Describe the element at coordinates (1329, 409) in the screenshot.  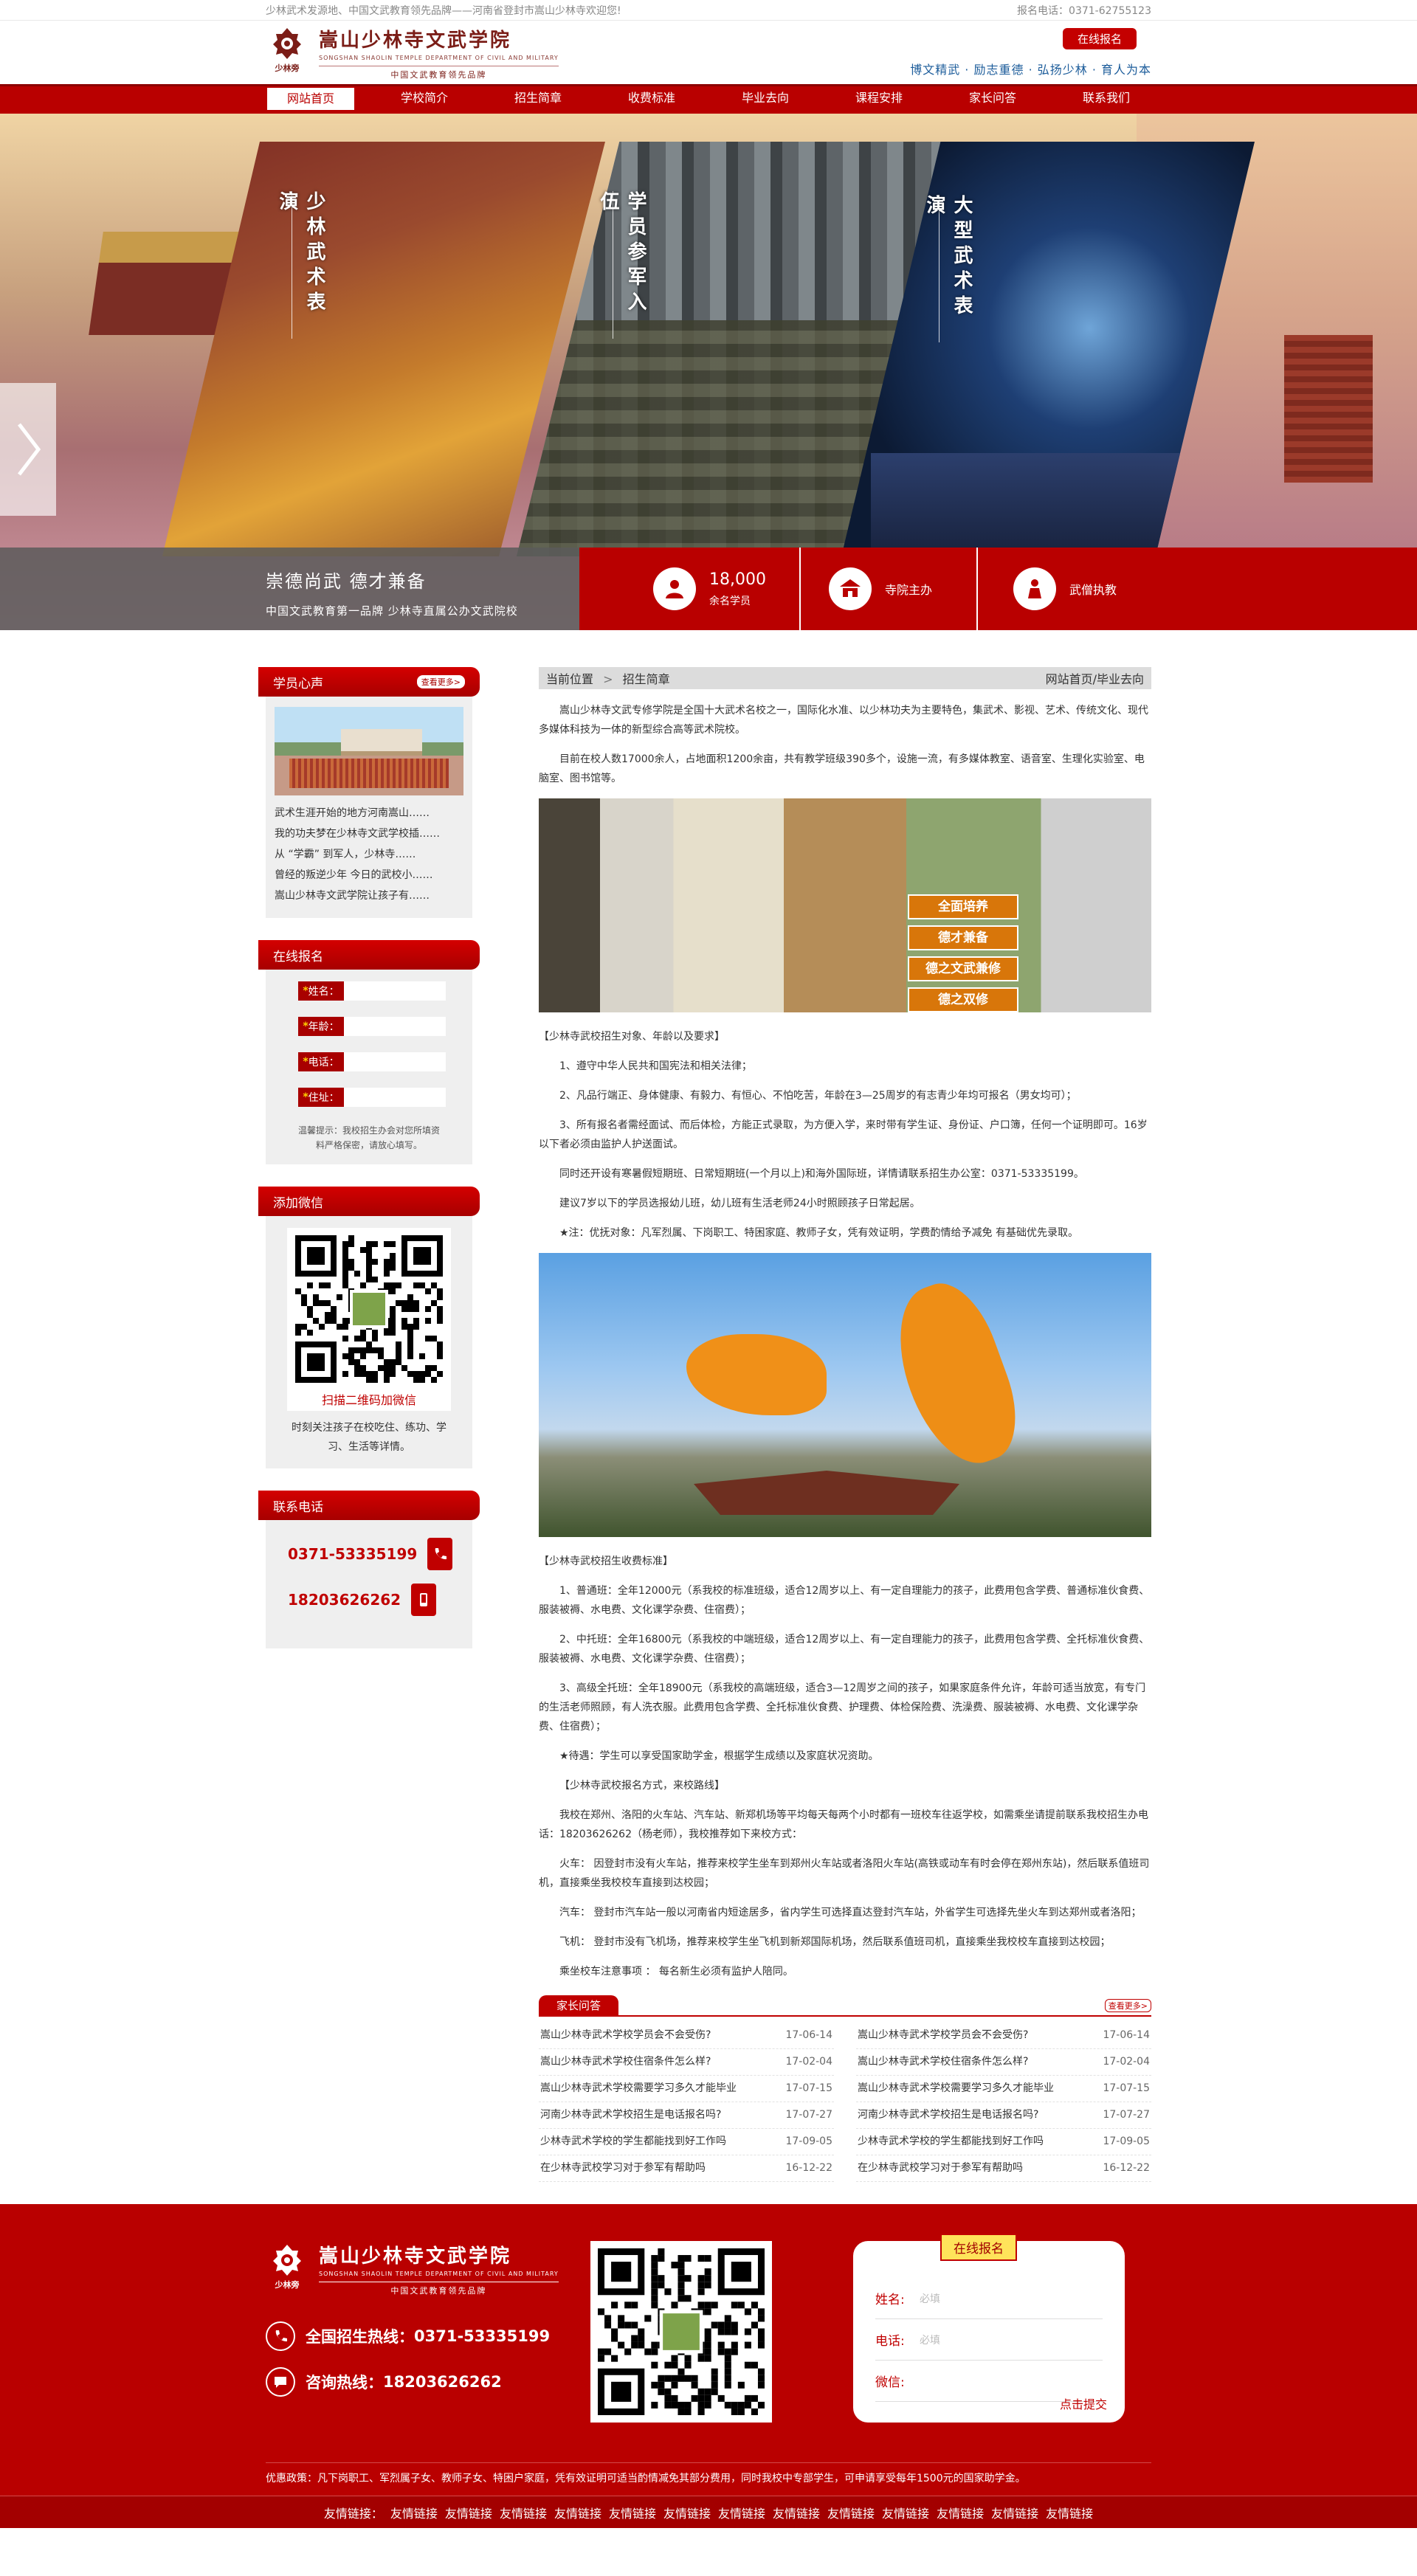
I see `temple-gate-image` at that location.